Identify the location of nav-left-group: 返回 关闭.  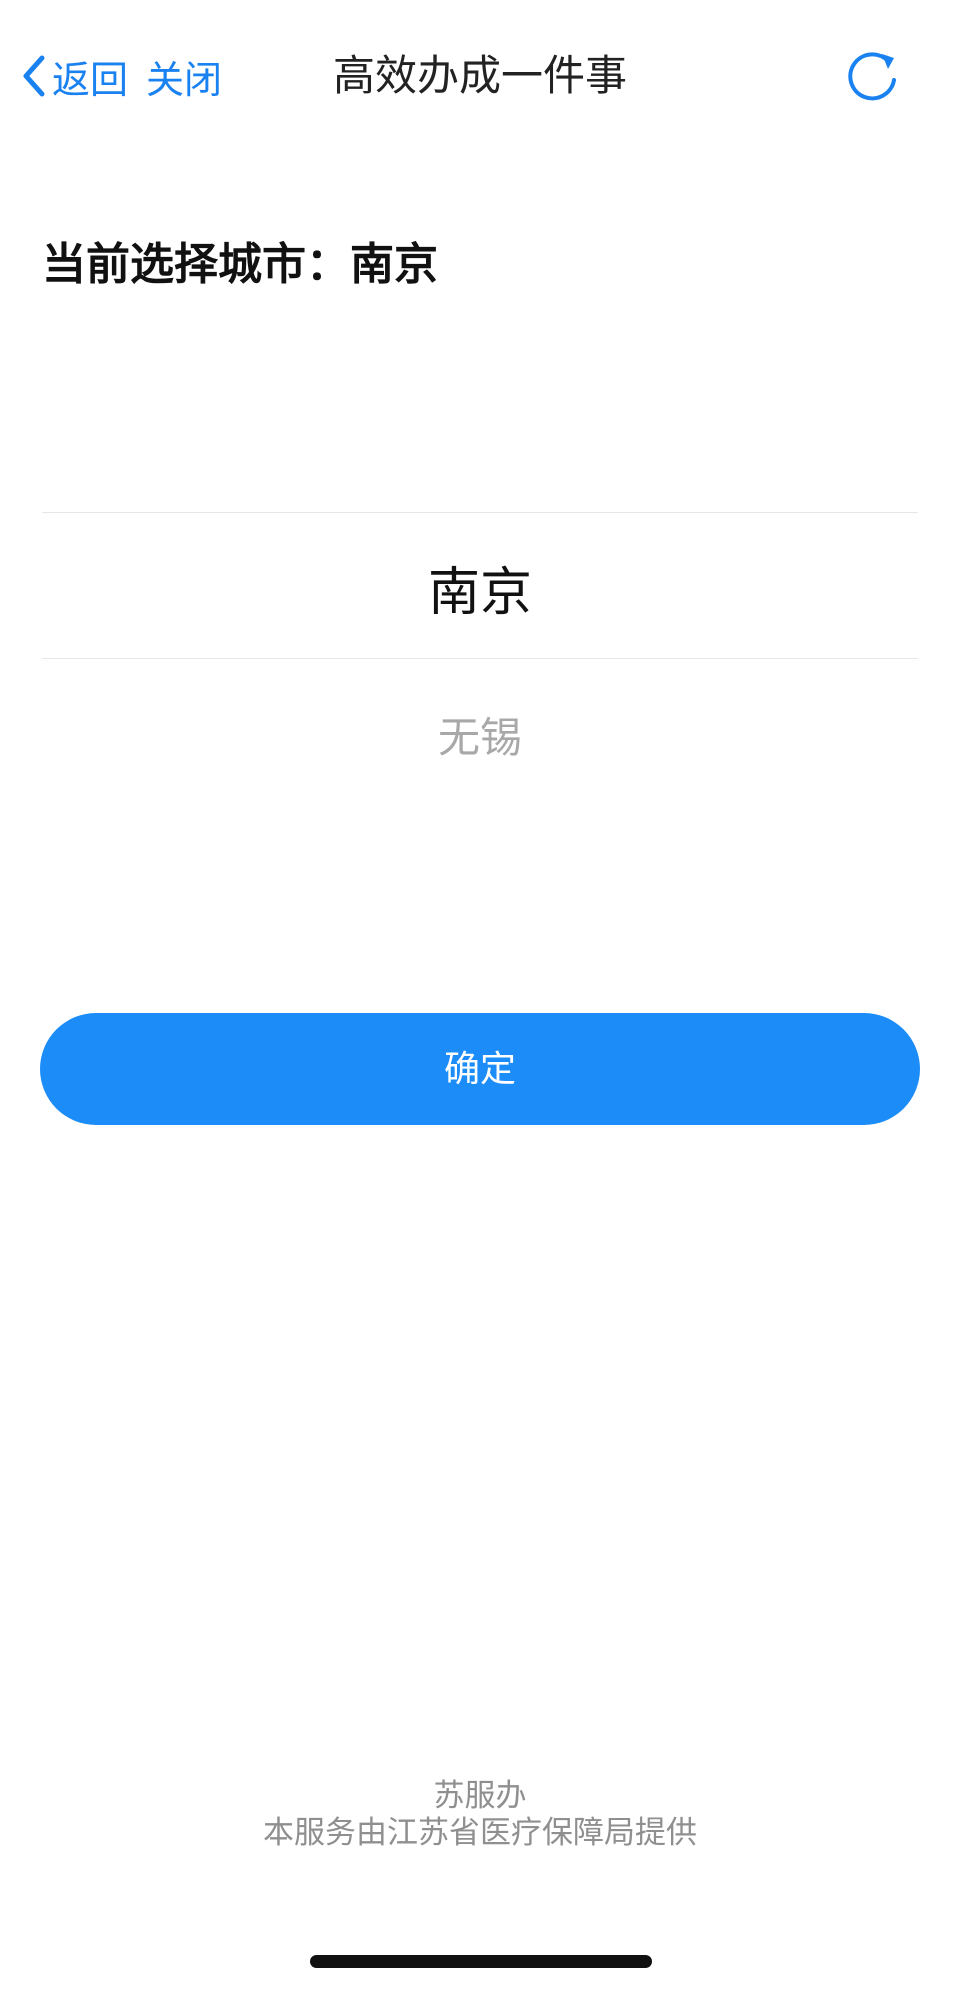
(120, 76).